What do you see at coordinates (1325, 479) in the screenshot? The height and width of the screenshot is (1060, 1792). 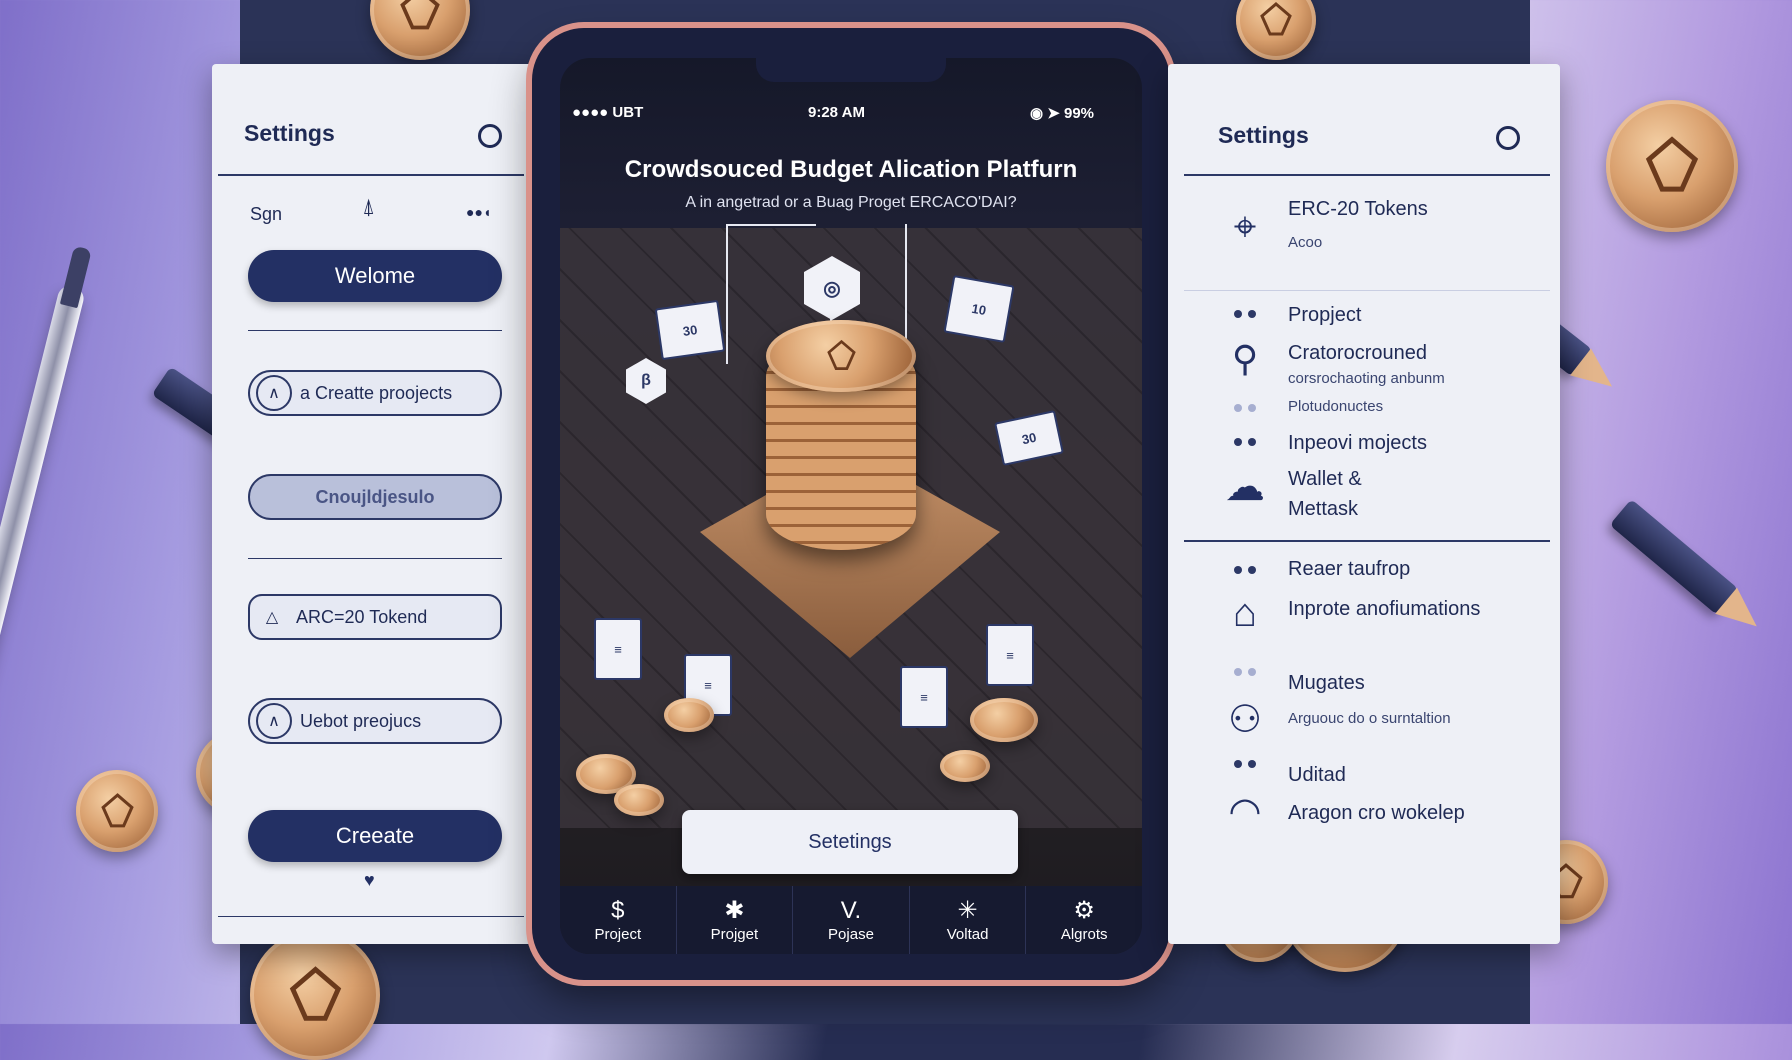 I see `list-item: Wallet &` at bounding box center [1325, 479].